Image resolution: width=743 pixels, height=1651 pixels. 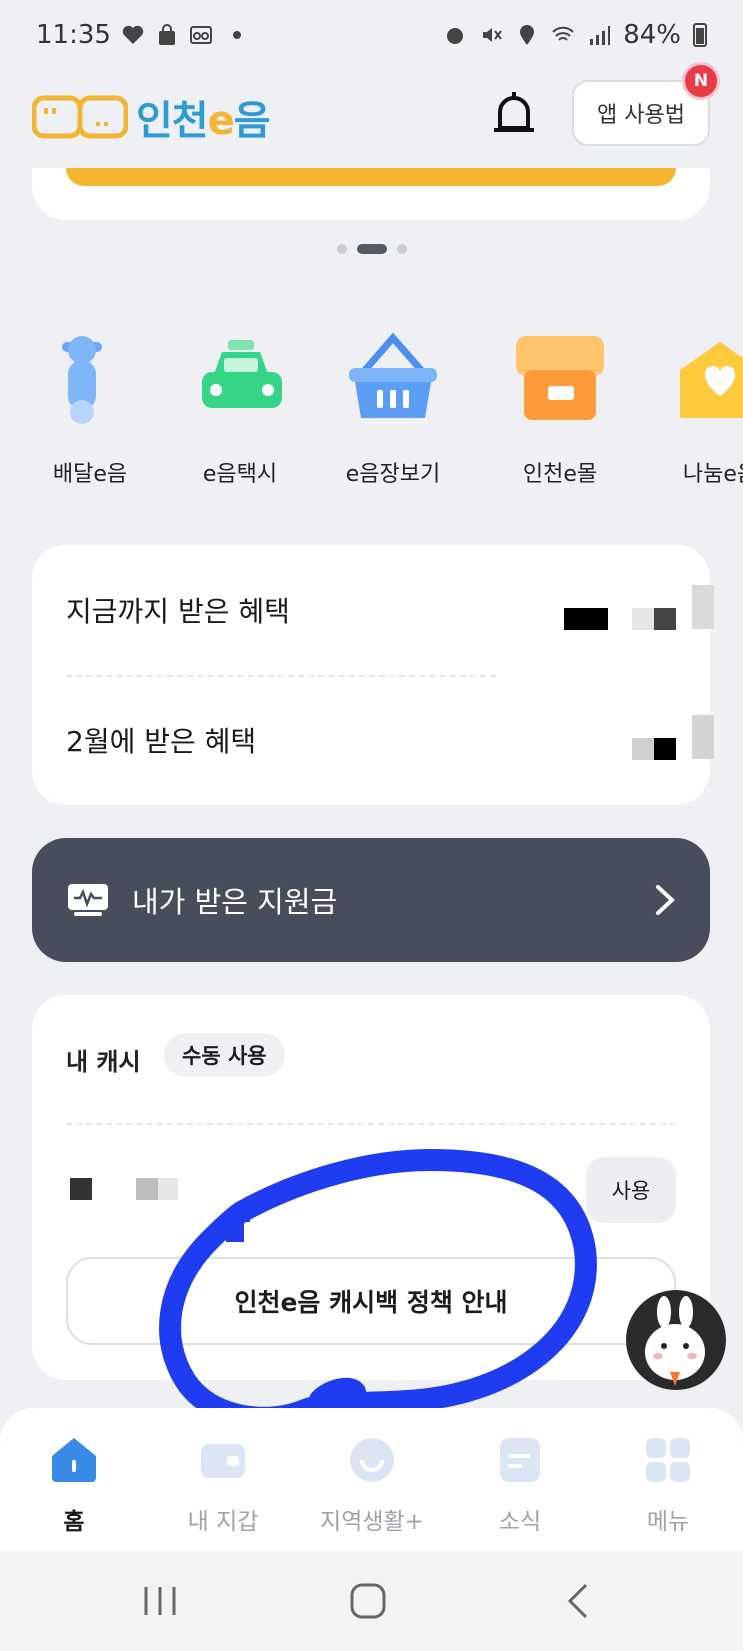 What do you see at coordinates (133, 34) in the screenshot?
I see `heart-broken-icon` at bounding box center [133, 34].